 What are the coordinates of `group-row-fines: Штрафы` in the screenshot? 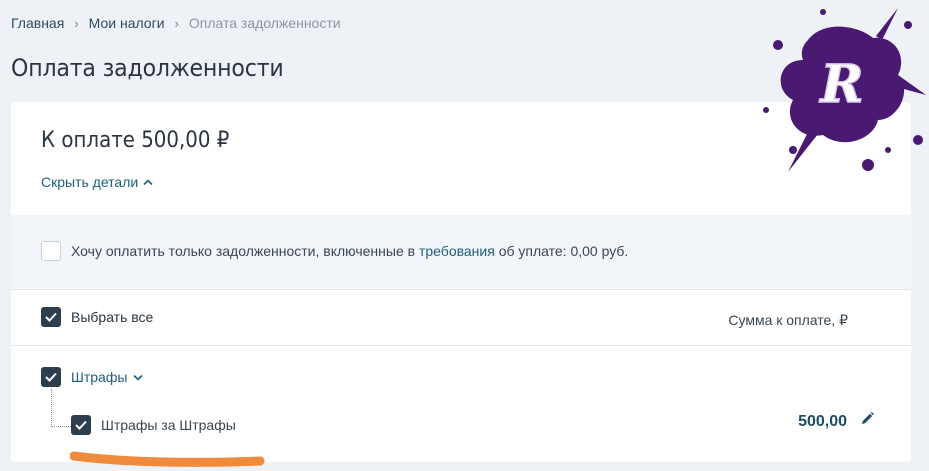 It's located at (92, 377).